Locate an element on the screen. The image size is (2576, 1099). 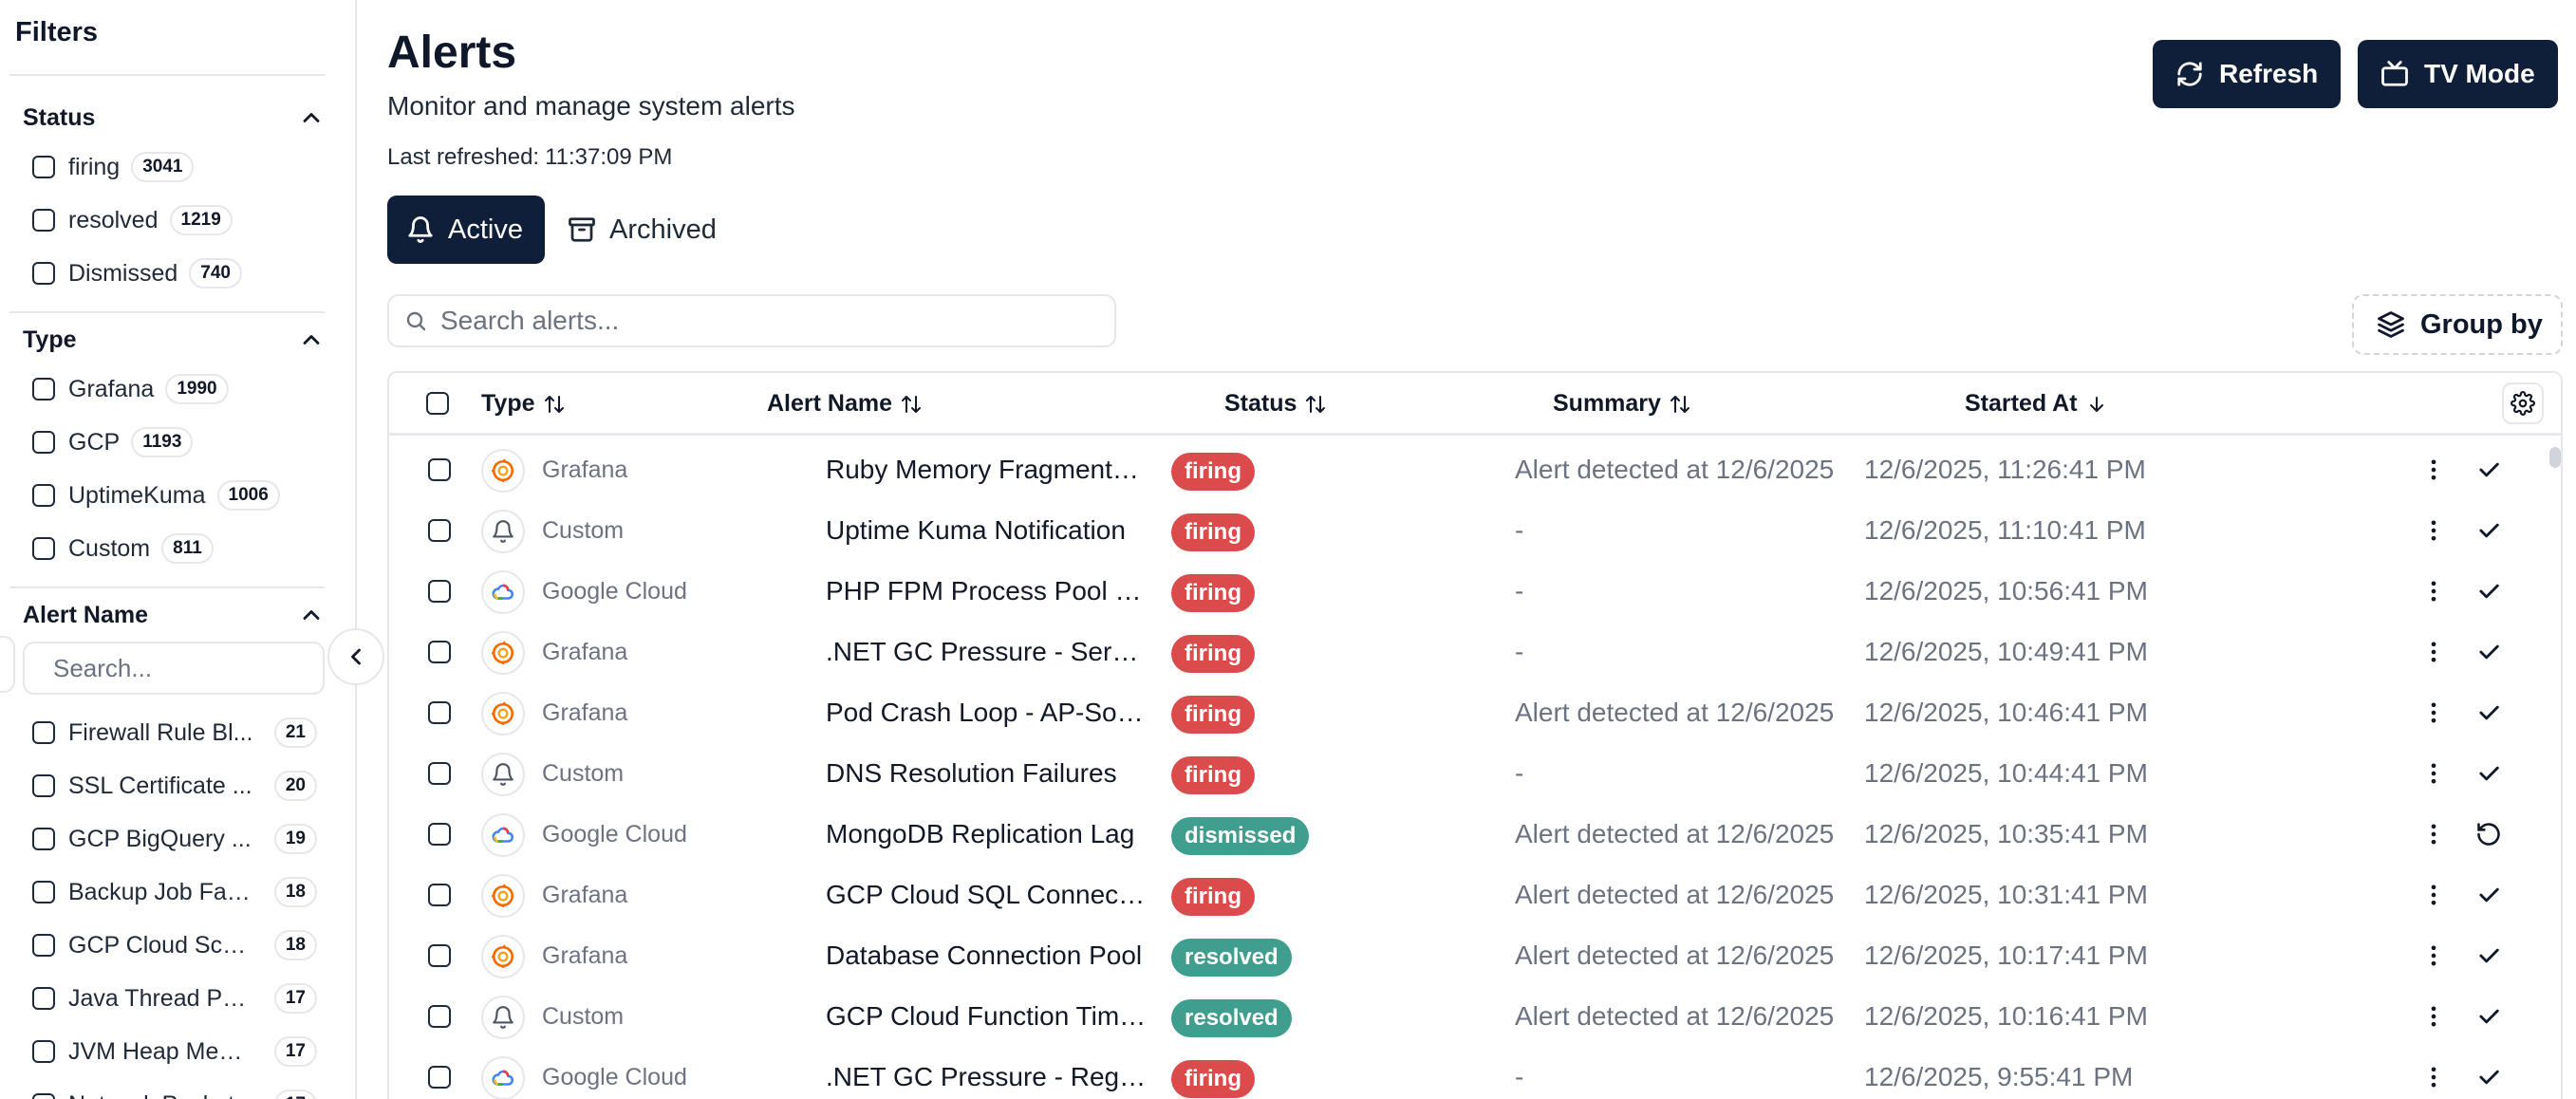
group-by-button: Group by is located at coordinates (2457, 324).